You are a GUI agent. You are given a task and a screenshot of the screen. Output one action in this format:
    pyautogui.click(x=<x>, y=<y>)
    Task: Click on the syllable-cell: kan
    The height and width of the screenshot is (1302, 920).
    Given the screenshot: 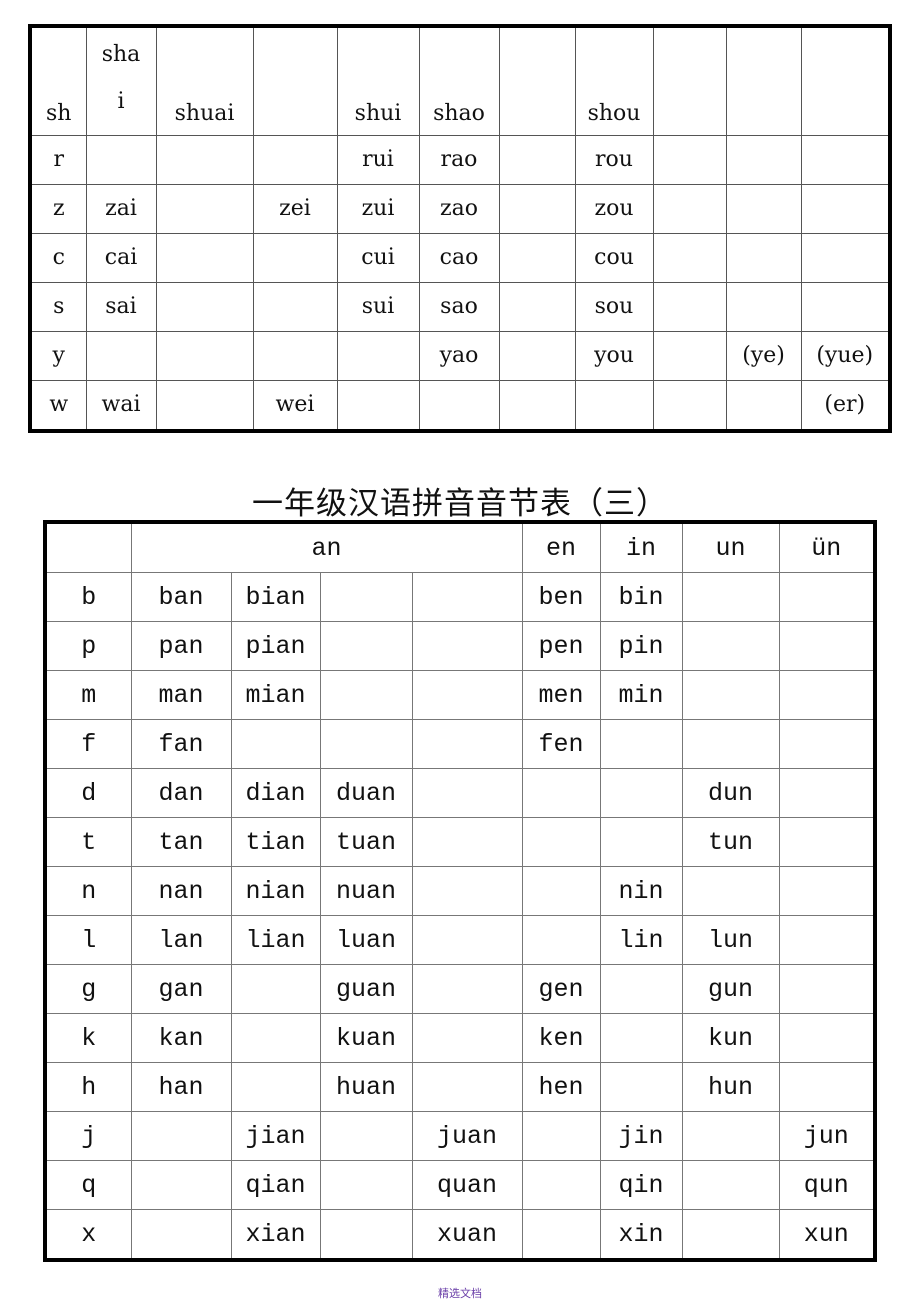 What is the action you would take?
    pyautogui.click(x=181, y=1038)
    